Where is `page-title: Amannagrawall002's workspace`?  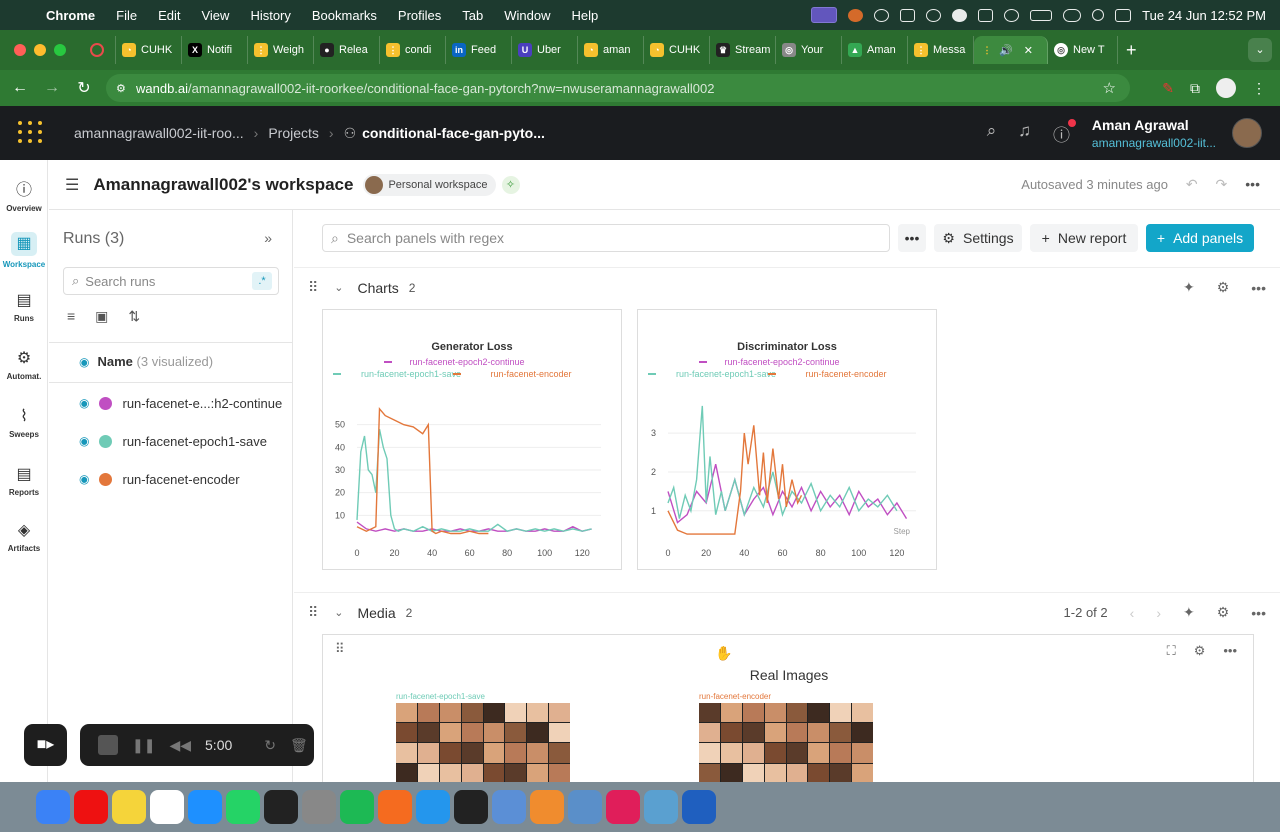 page-title: Amannagrawall002's workspace is located at coordinates (223, 185).